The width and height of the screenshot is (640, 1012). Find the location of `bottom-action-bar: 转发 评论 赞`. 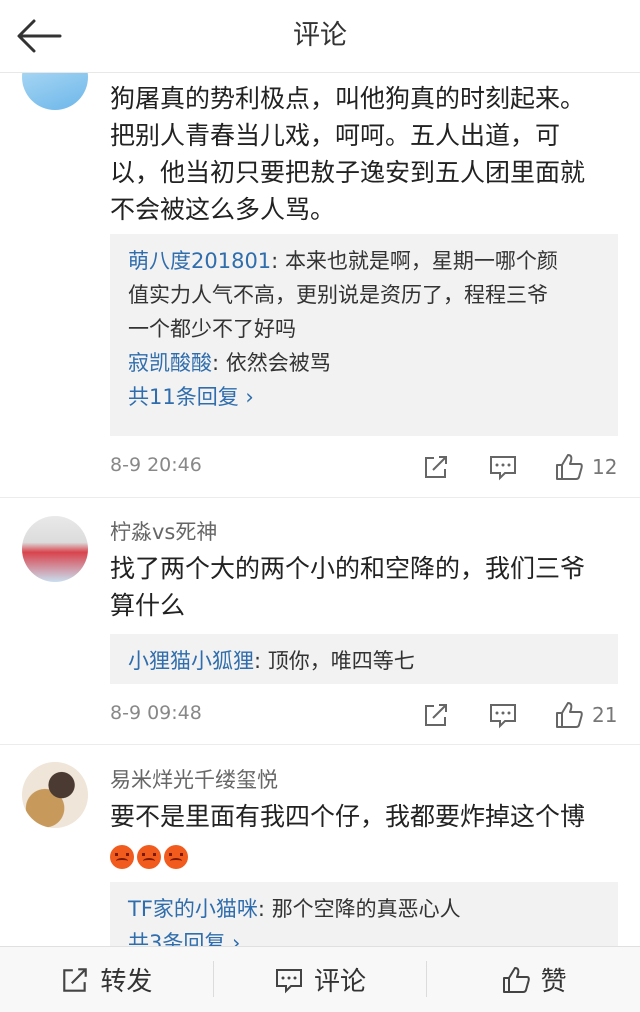

bottom-action-bar: 转发 评论 赞 is located at coordinates (320, 979).